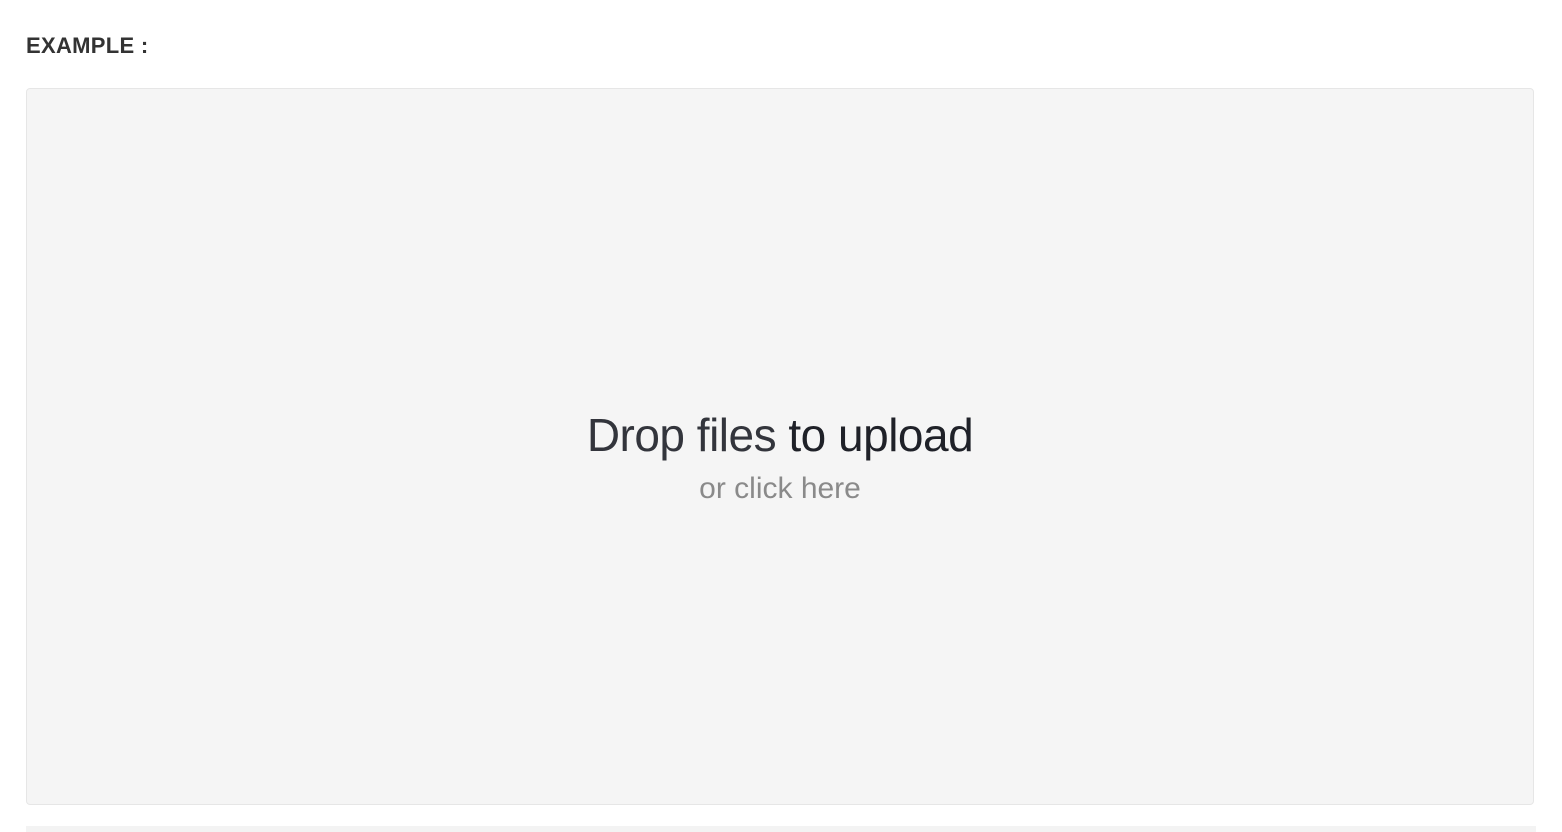 The image size is (1562, 832). Describe the element at coordinates (780, 435) in the screenshot. I see `dropzone-title: Drop files to upload` at that location.